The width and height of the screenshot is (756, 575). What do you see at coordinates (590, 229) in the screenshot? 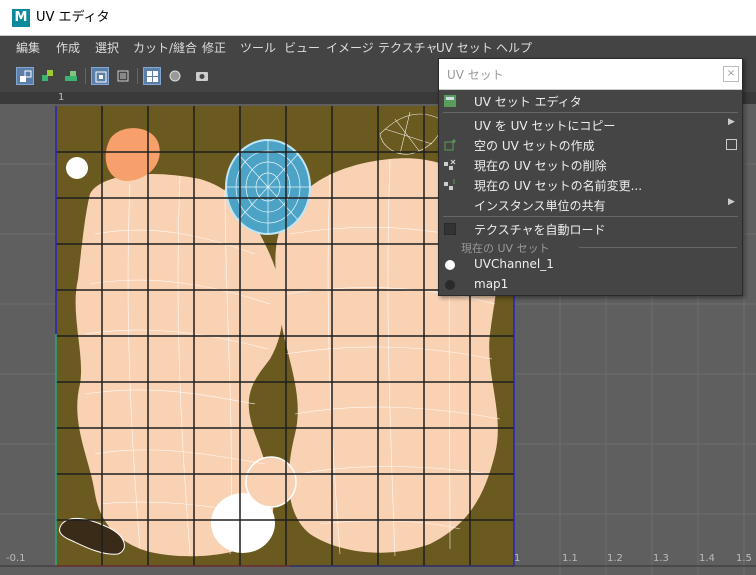
I see `menu-item-auto-load-texture: テクスチャを自動ロード` at bounding box center [590, 229].